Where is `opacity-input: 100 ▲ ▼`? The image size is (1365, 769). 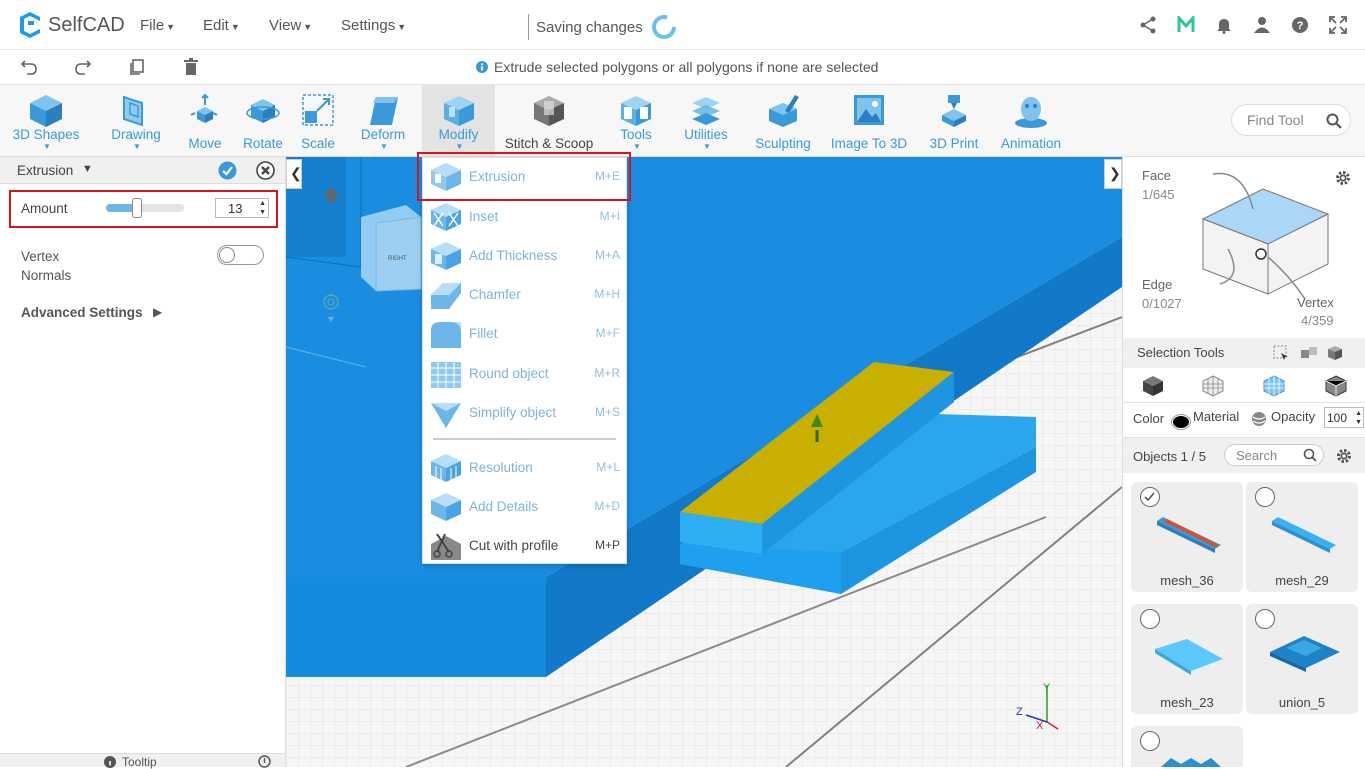
opacity-input: 100 ▲ ▼ is located at coordinates (1344, 417).